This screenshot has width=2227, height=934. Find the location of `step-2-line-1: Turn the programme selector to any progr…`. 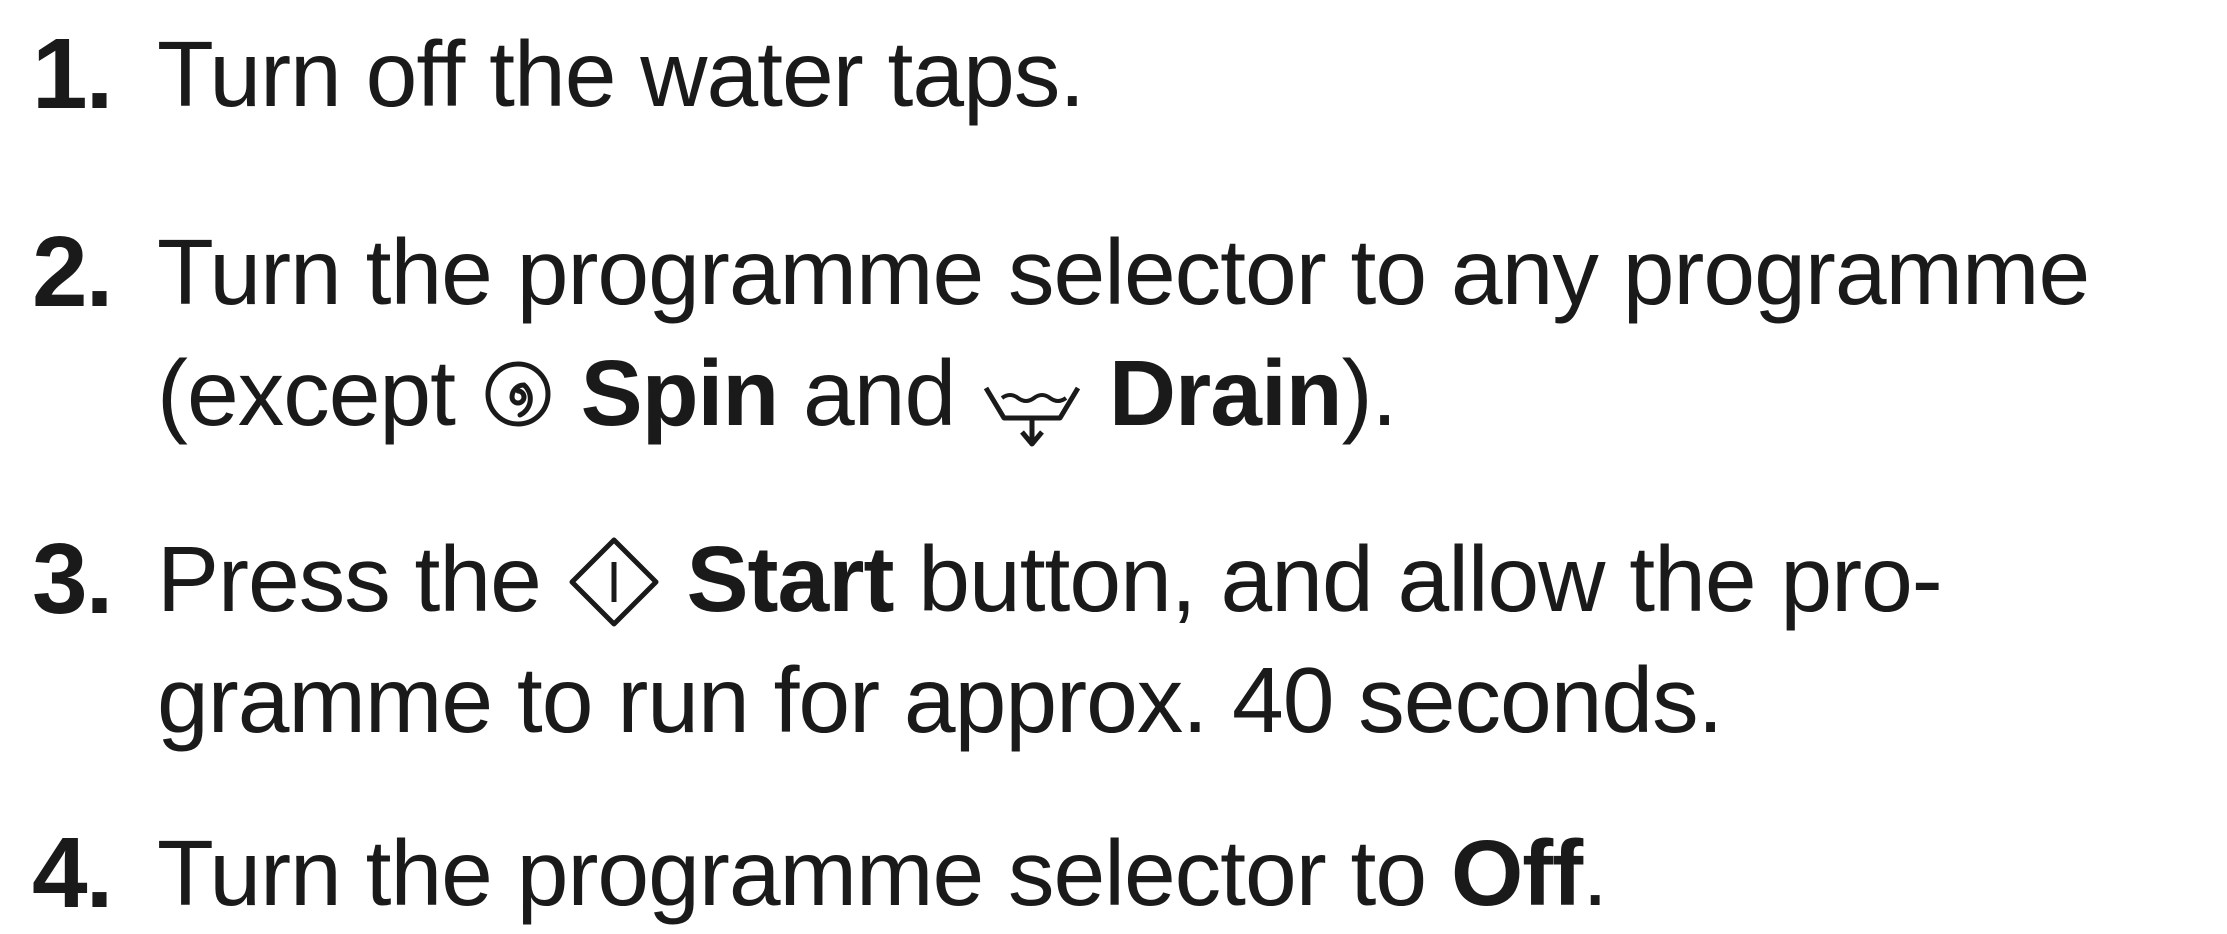

step-2-line-1: Turn the programme selector to any progr… is located at coordinates (1123, 272).